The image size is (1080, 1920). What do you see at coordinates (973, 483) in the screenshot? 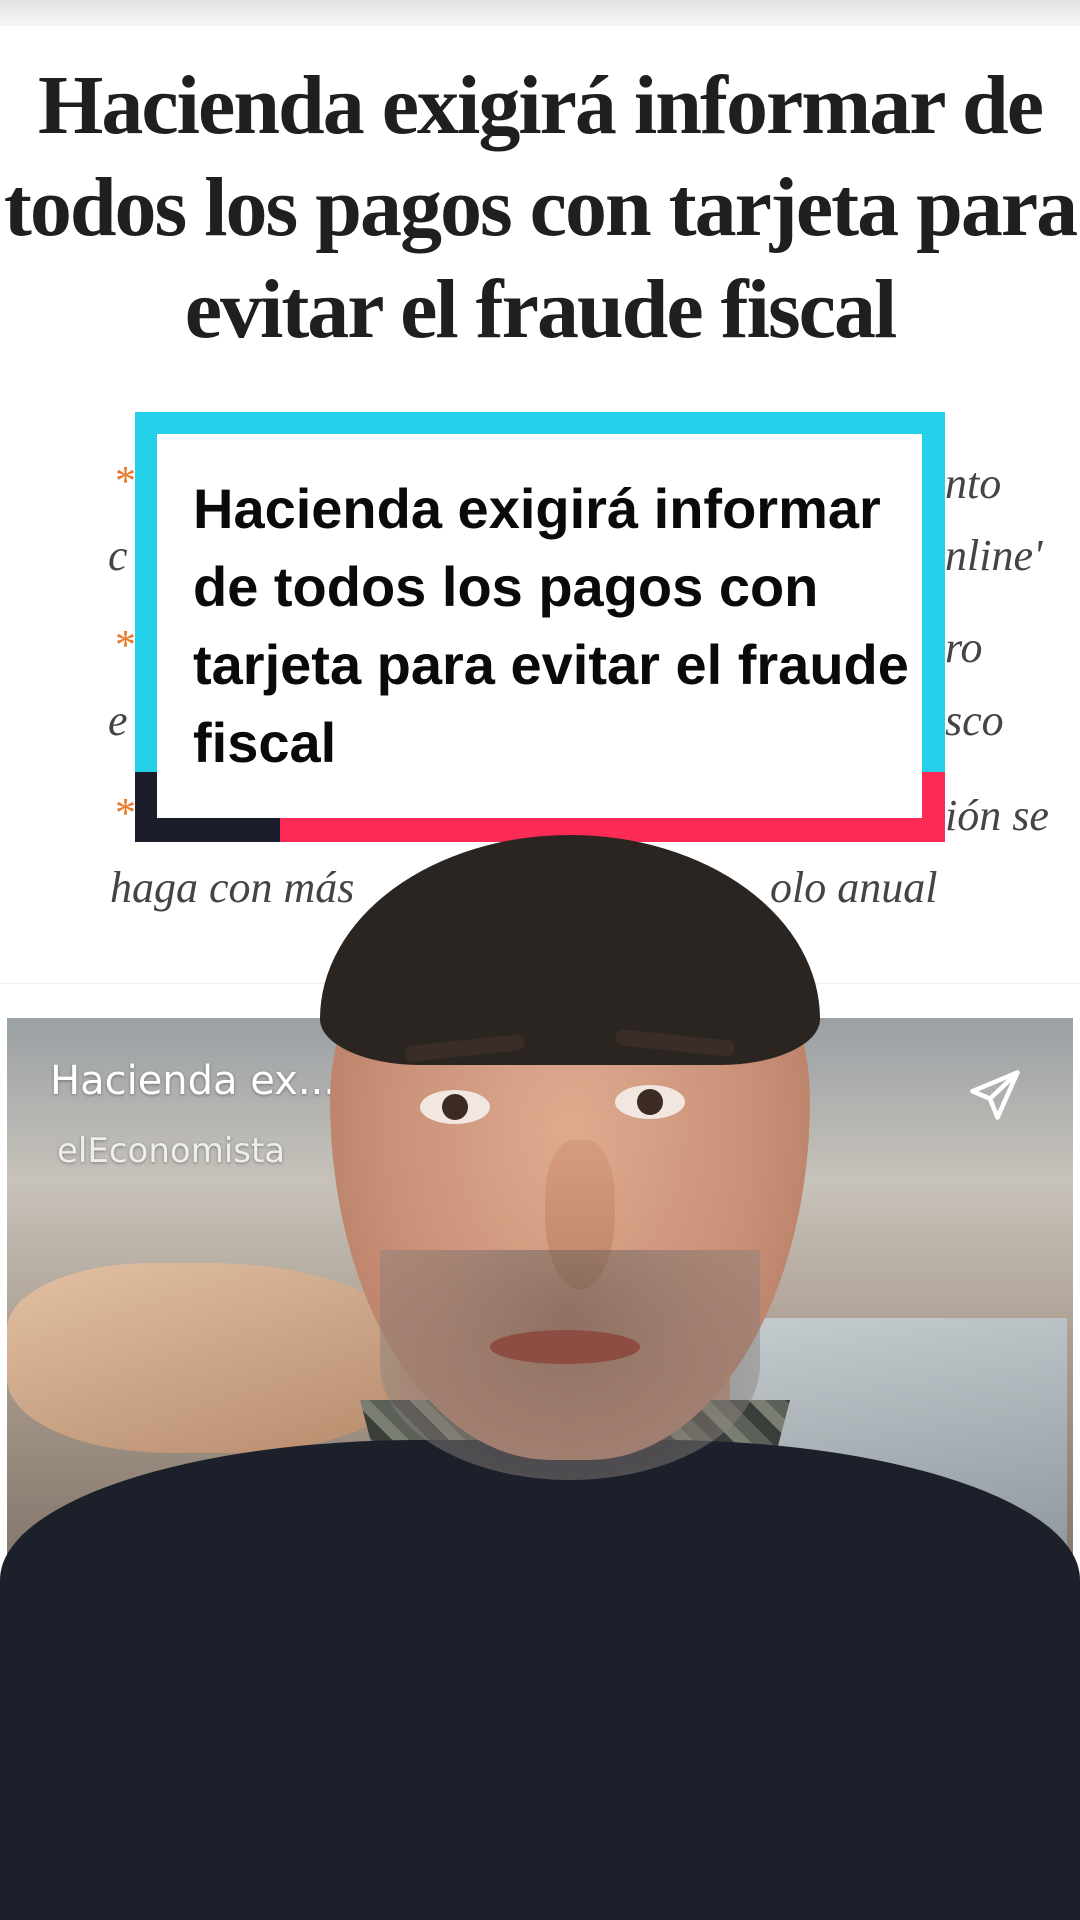
I see `bullet-fragment: nto` at bounding box center [973, 483].